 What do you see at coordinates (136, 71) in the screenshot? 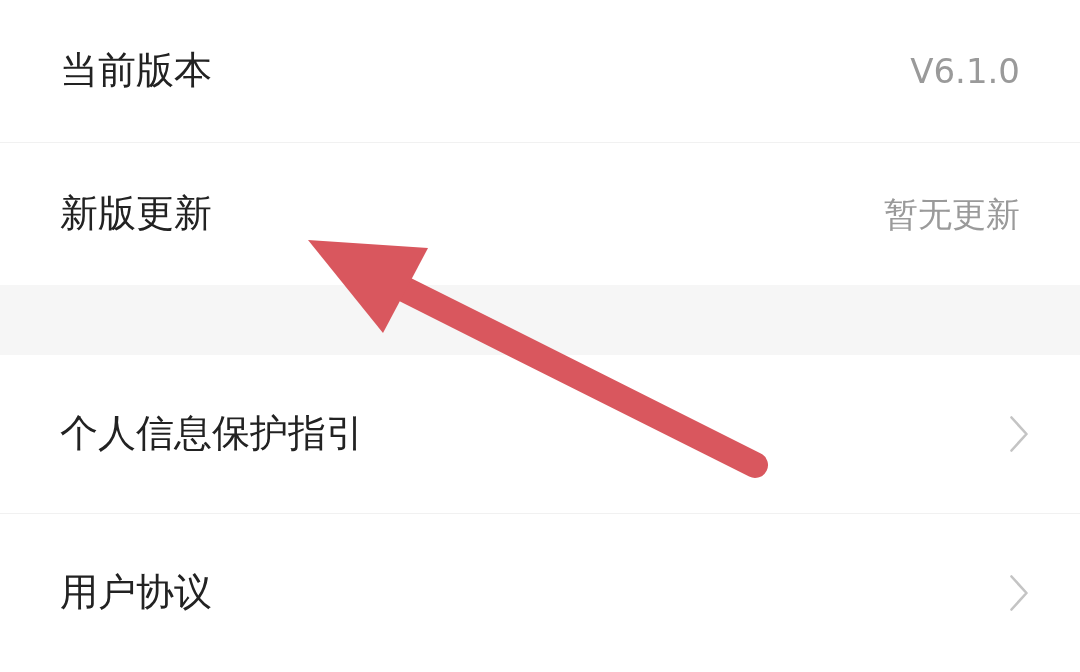
I see `setting-label: 当前版本` at bounding box center [136, 71].